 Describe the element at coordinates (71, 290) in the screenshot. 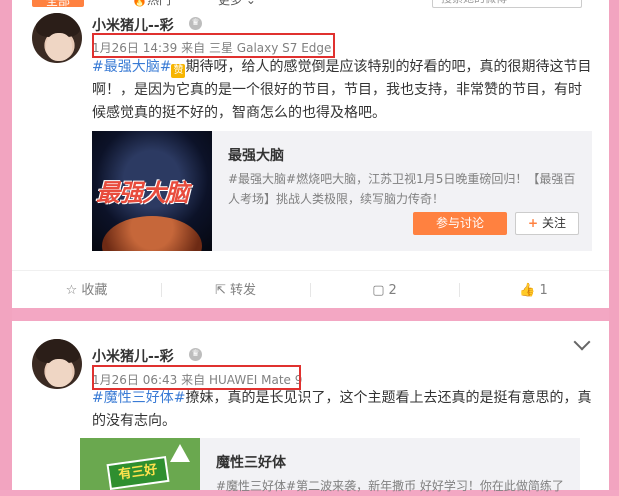

I see `star-icon: ☆` at that location.